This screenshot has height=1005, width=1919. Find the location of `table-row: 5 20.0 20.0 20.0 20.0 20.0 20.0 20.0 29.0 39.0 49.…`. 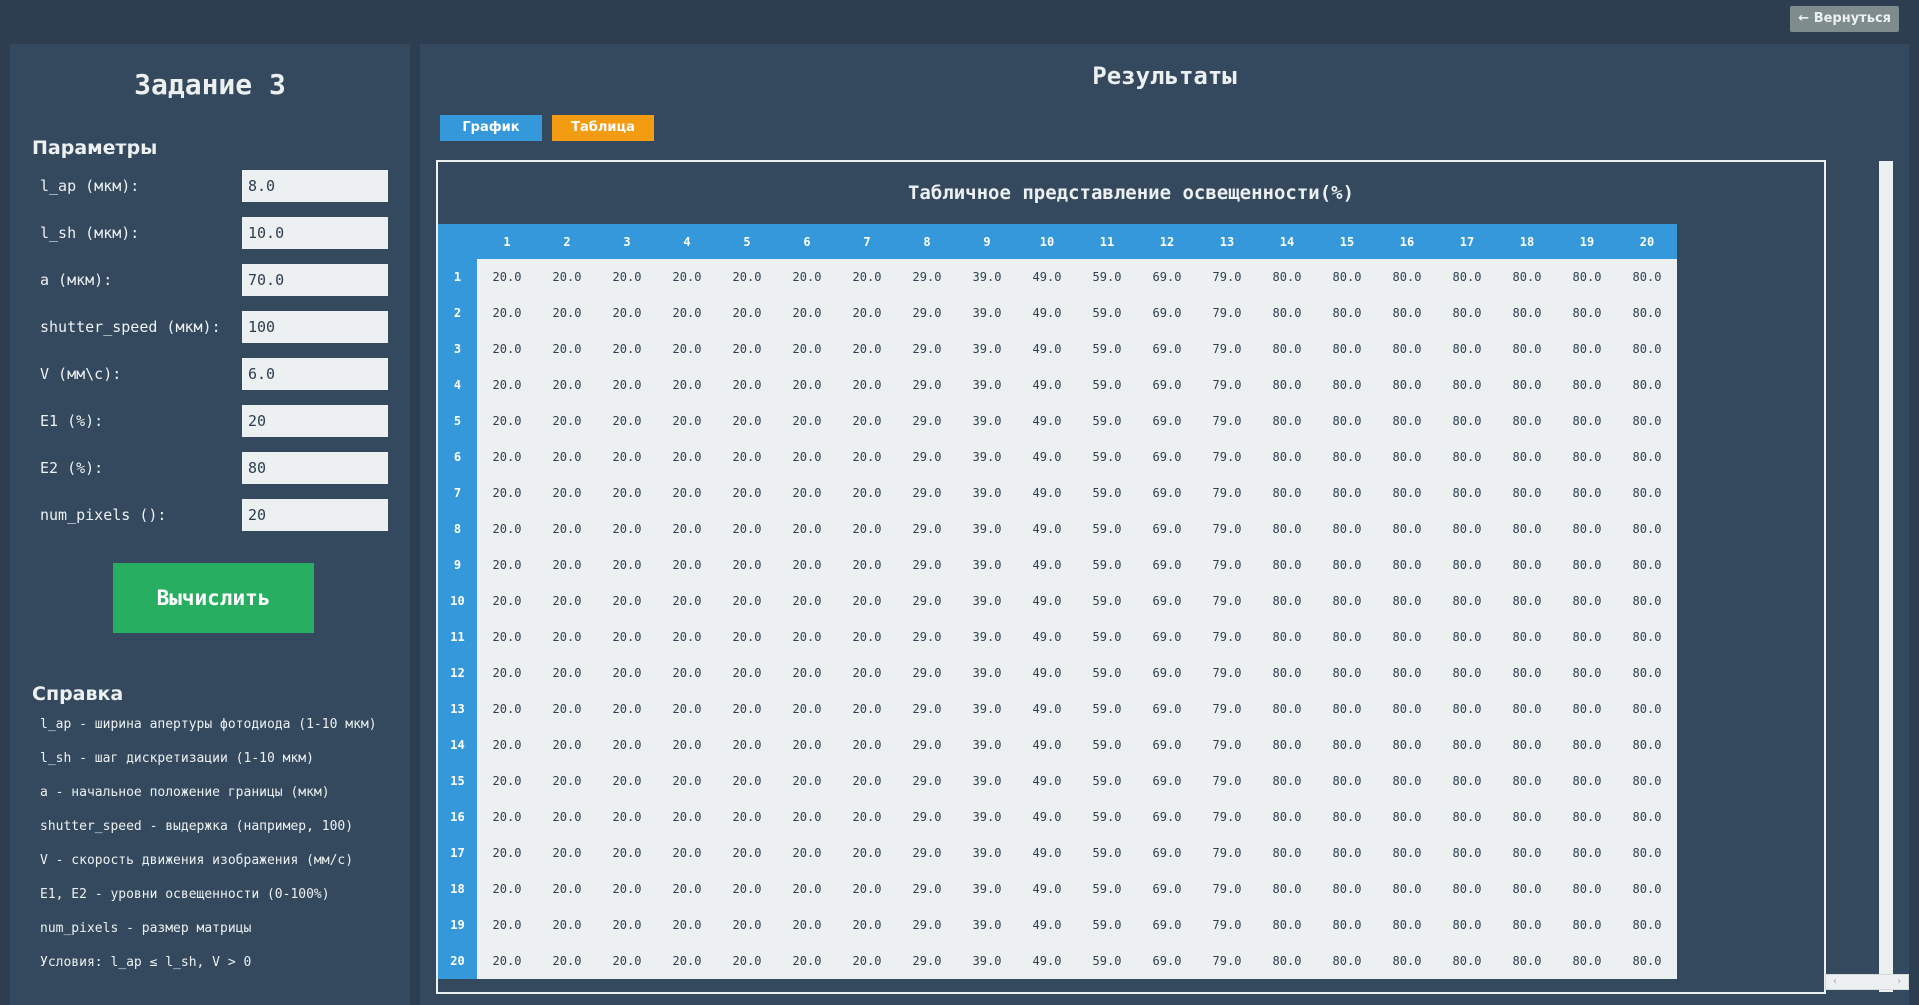

table-row: 5 20.0 20.0 20.0 20.0 20.0 20.0 20.0 29.0 39.0 49.… is located at coordinates (1057, 421).